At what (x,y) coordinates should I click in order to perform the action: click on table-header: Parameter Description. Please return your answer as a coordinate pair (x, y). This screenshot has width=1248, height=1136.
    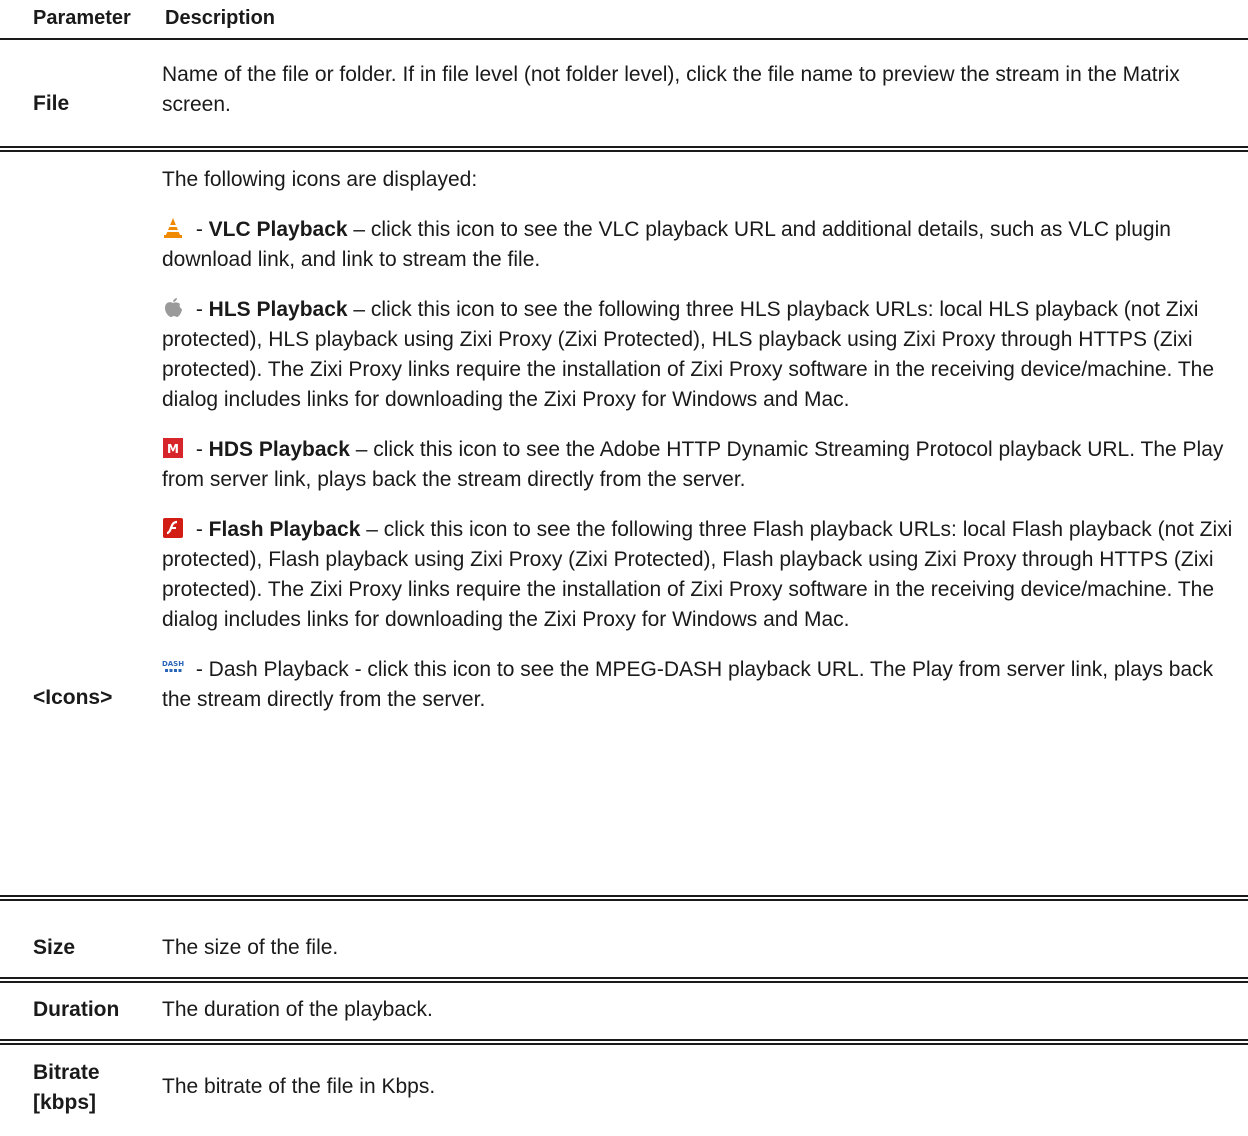
    Looking at the image, I should click on (624, 19).